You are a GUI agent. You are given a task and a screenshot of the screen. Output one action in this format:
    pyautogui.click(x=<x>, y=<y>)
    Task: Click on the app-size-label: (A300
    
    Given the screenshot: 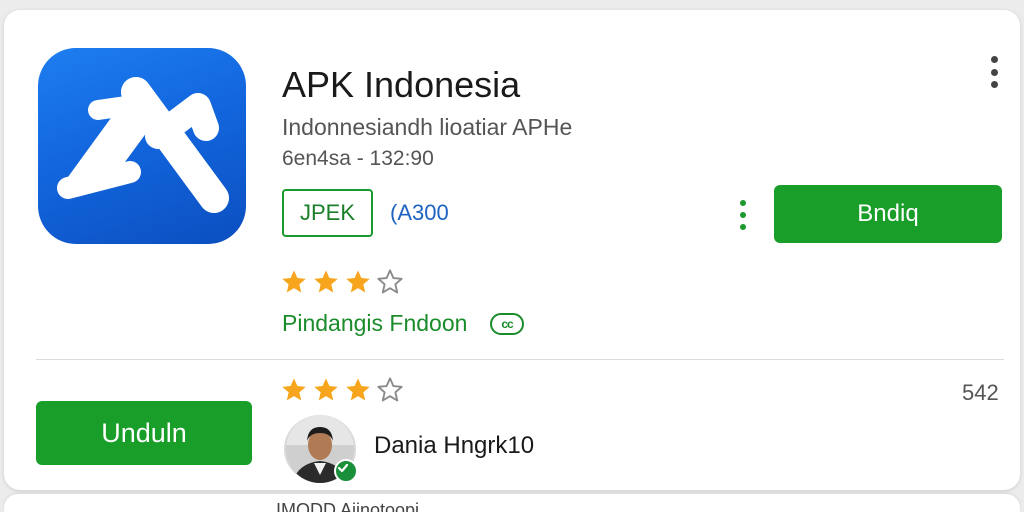 What is the action you would take?
    pyautogui.click(x=419, y=212)
    